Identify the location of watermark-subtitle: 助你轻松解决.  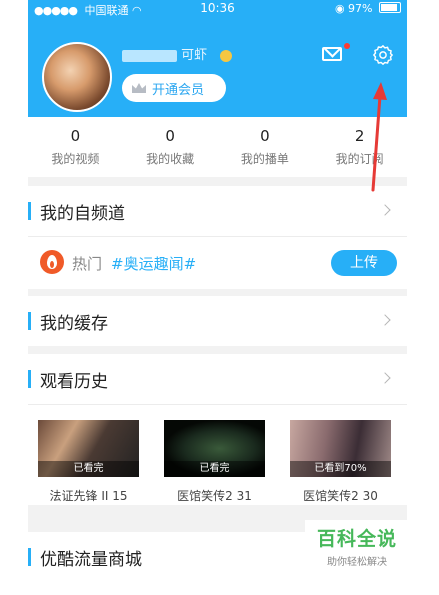
(357, 562).